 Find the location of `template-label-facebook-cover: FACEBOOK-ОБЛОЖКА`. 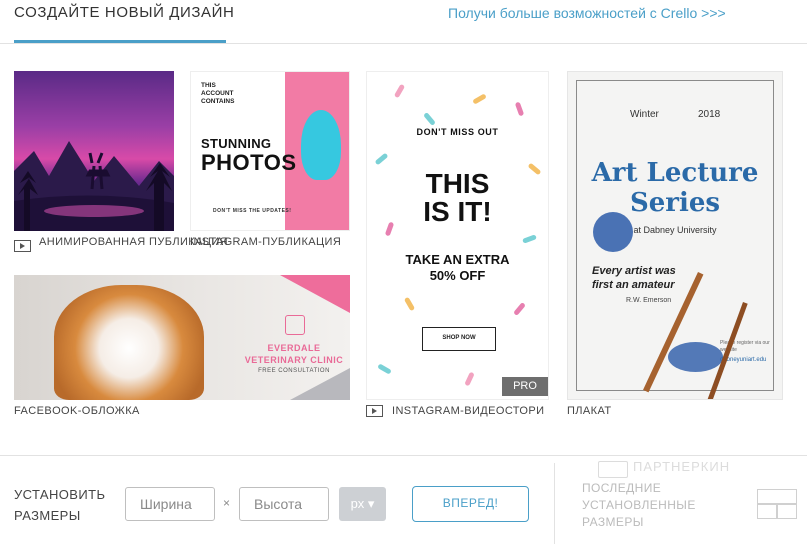

template-label-facebook-cover: FACEBOOK-ОБЛОЖКА is located at coordinates (77, 411).